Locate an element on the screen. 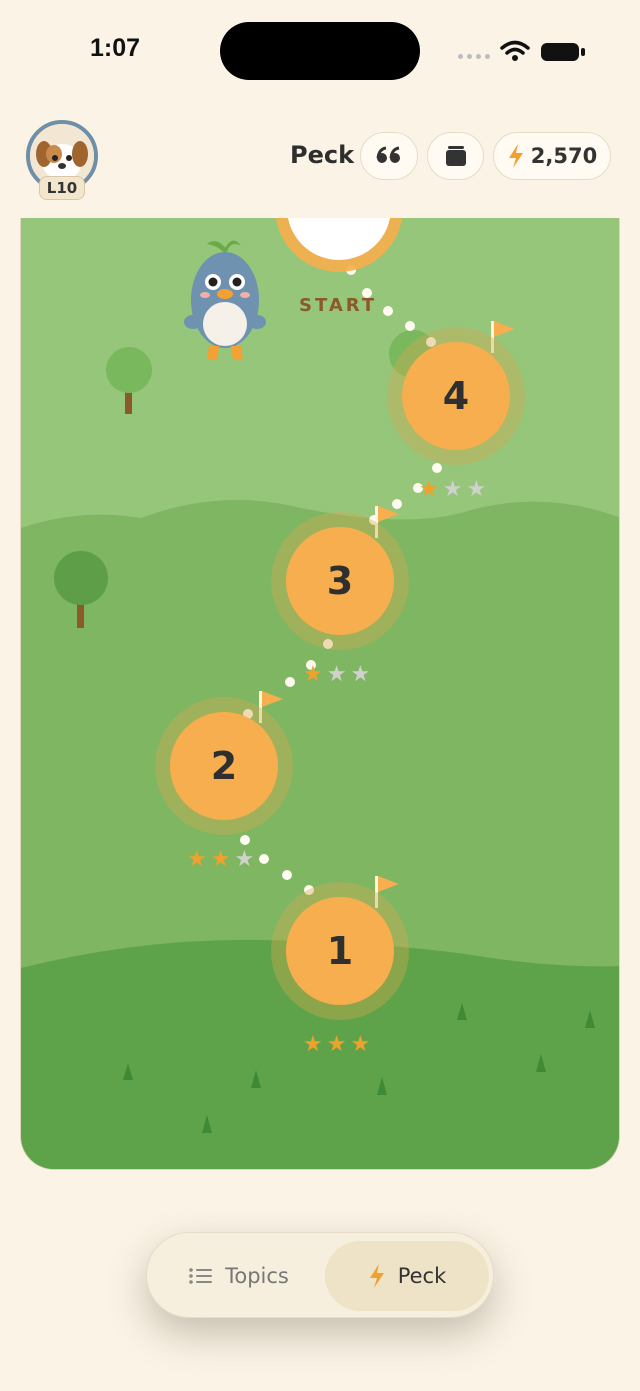 Image resolution: width=640 pixels, height=1391 pixels. level-node-1: 1 is located at coordinates (340, 951).